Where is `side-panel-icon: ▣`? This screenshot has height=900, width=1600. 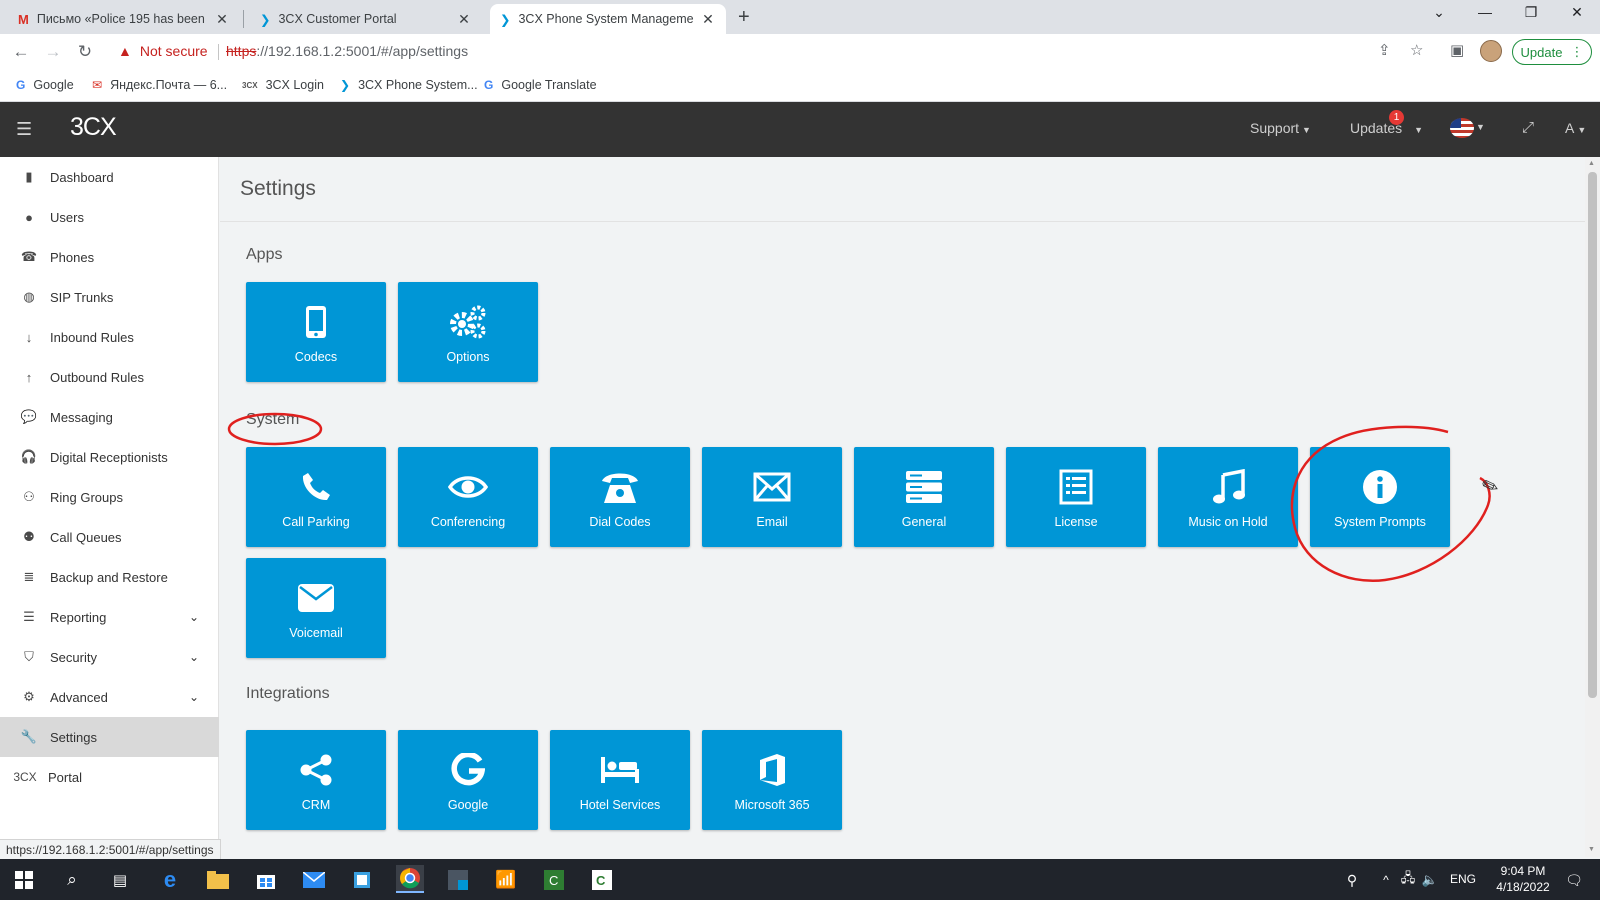
side-panel-icon: ▣ is located at coordinates (1457, 50).